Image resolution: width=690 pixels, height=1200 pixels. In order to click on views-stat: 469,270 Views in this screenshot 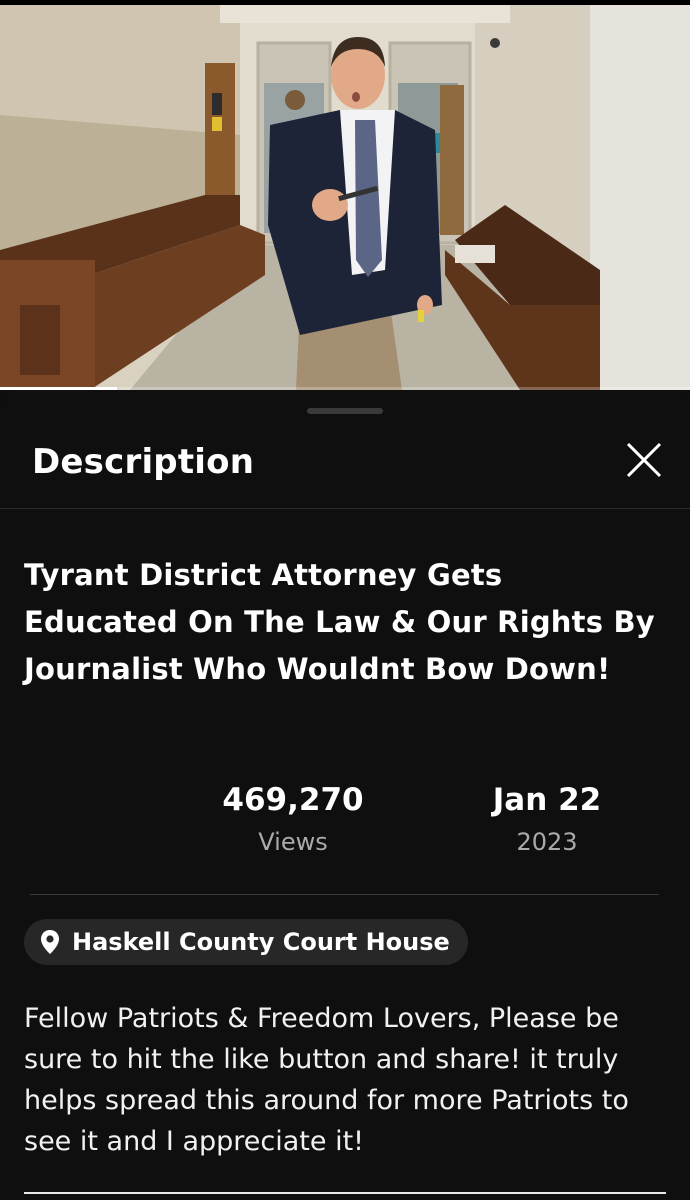, I will do `click(293, 819)`.